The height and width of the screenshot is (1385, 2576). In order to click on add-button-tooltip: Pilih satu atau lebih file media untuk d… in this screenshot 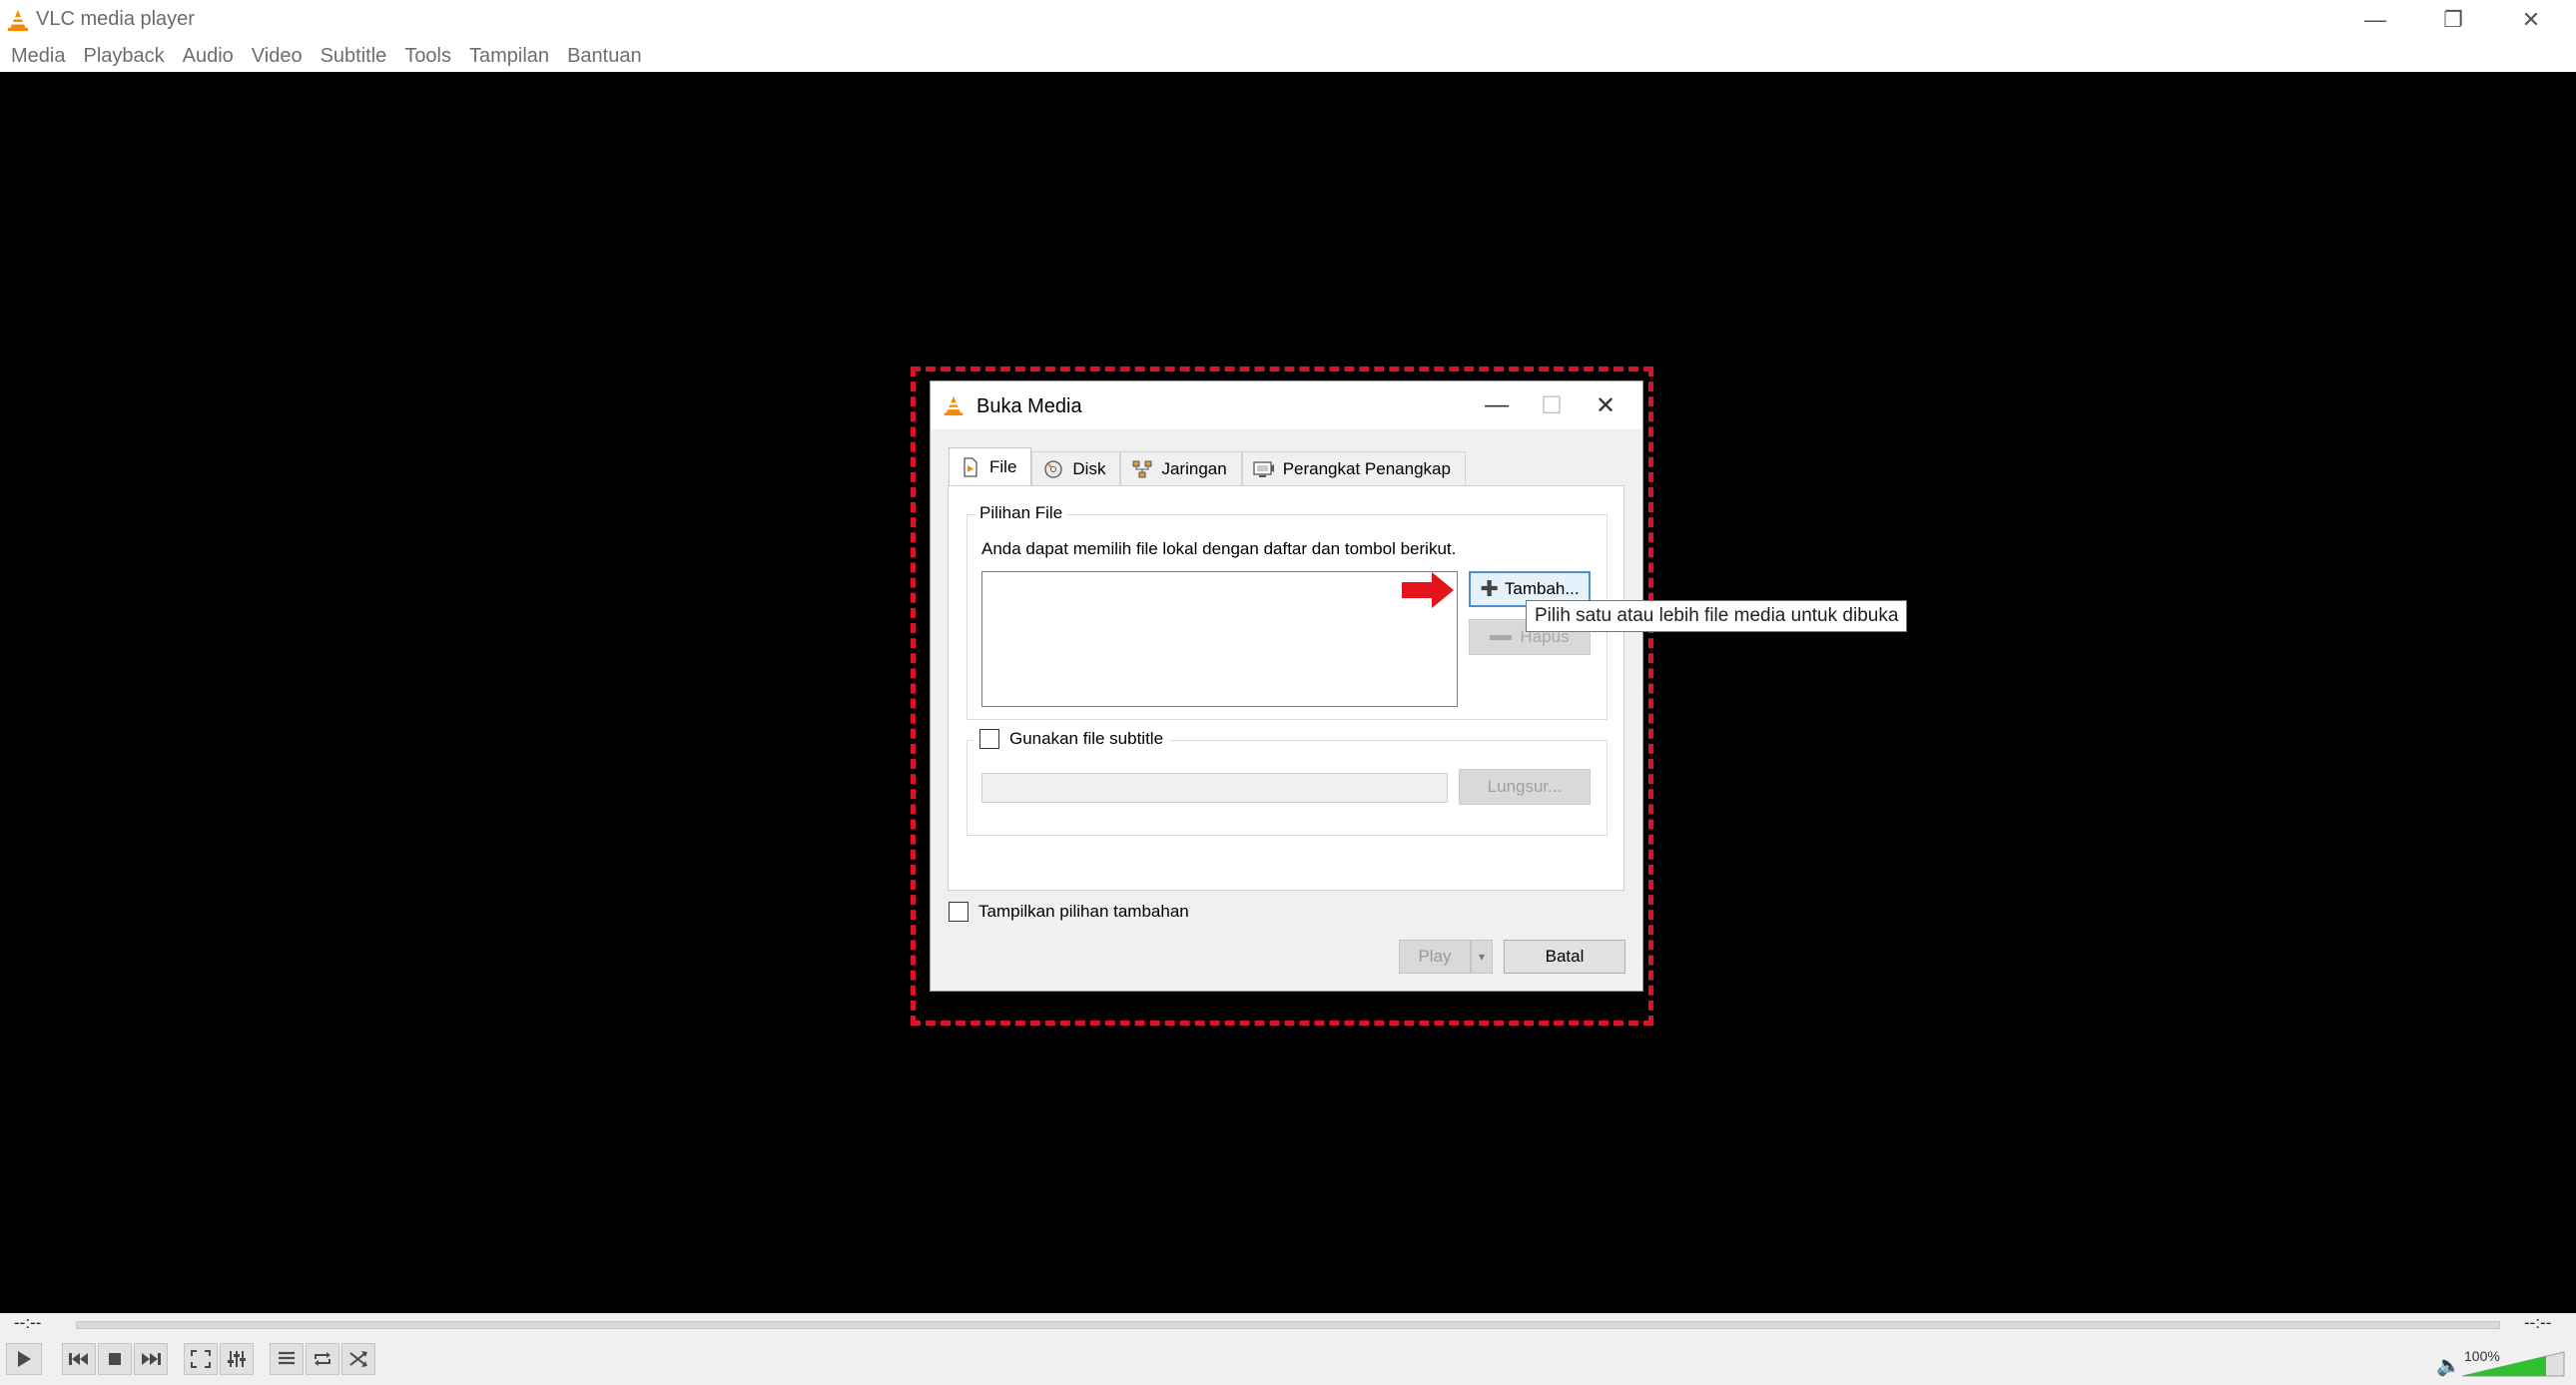, I will do `click(1717, 616)`.